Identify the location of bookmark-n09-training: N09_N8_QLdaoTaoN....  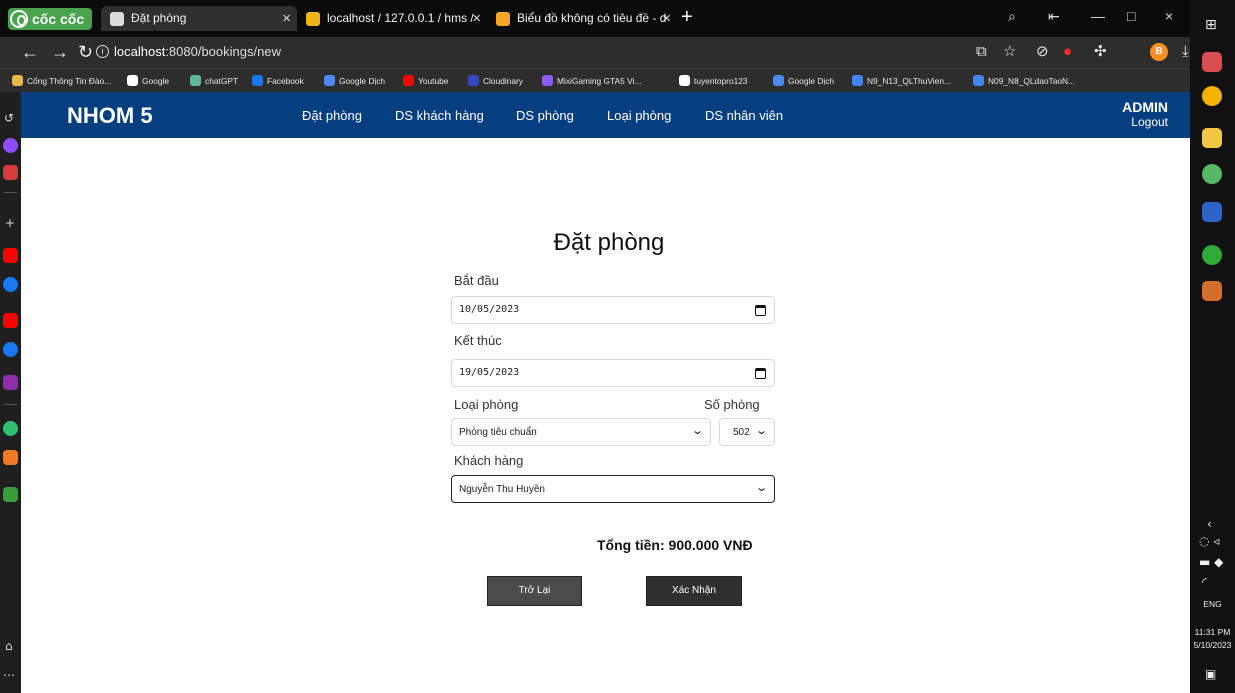
(1024, 81).